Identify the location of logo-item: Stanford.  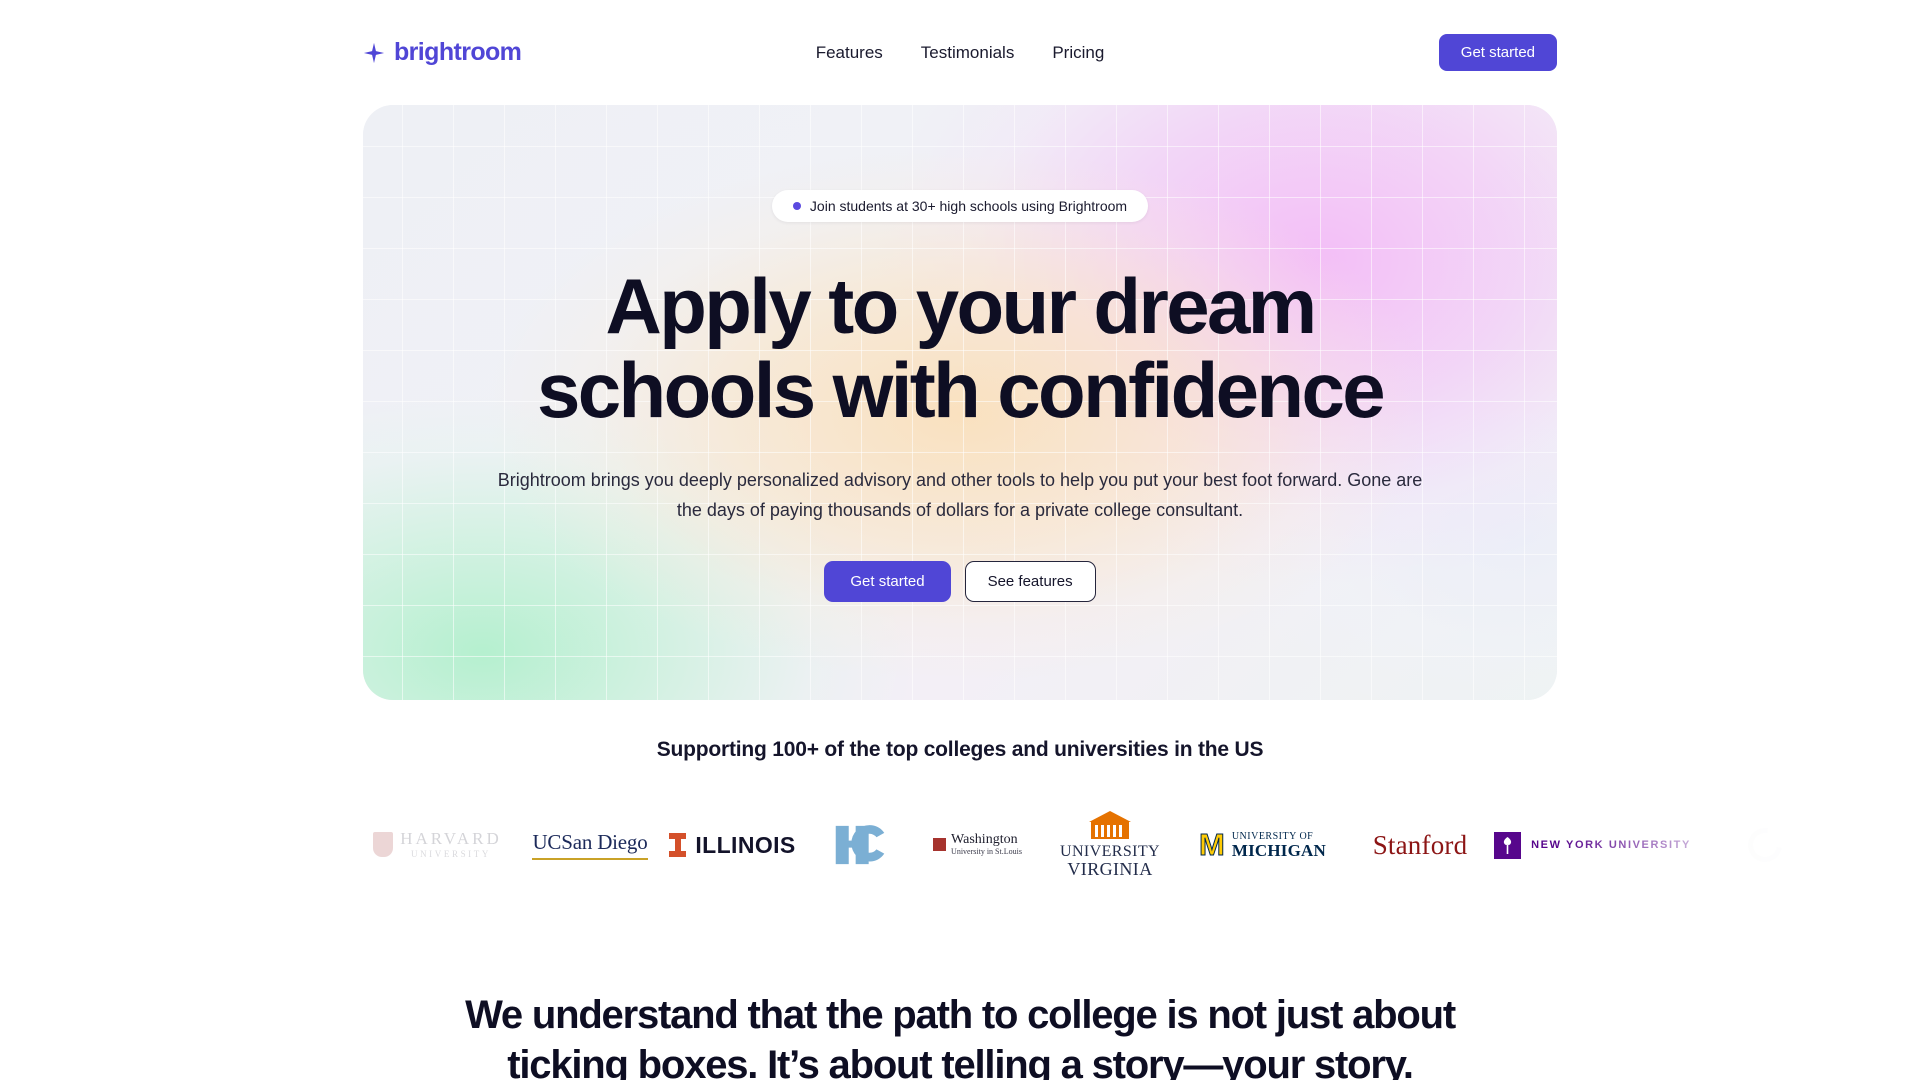
(1420, 845).